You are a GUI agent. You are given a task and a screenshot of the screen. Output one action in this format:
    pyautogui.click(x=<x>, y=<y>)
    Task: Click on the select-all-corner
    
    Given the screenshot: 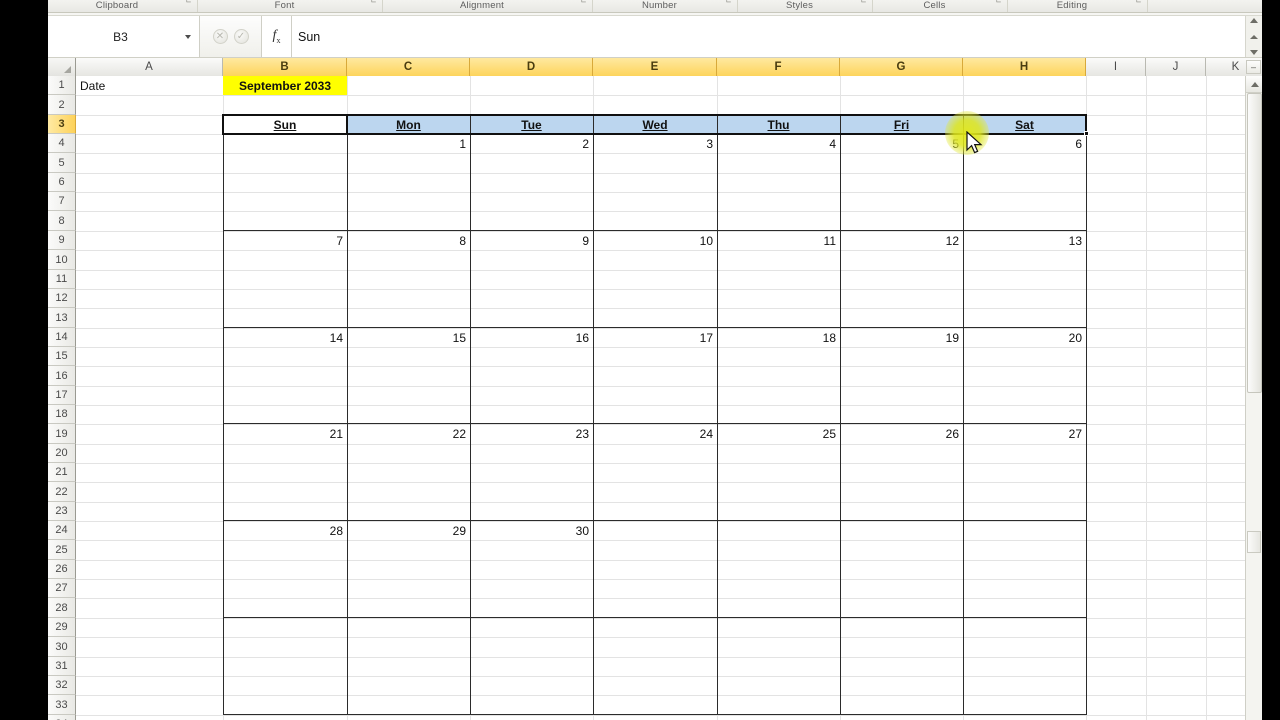 What is the action you would take?
    pyautogui.click(x=62, y=67)
    